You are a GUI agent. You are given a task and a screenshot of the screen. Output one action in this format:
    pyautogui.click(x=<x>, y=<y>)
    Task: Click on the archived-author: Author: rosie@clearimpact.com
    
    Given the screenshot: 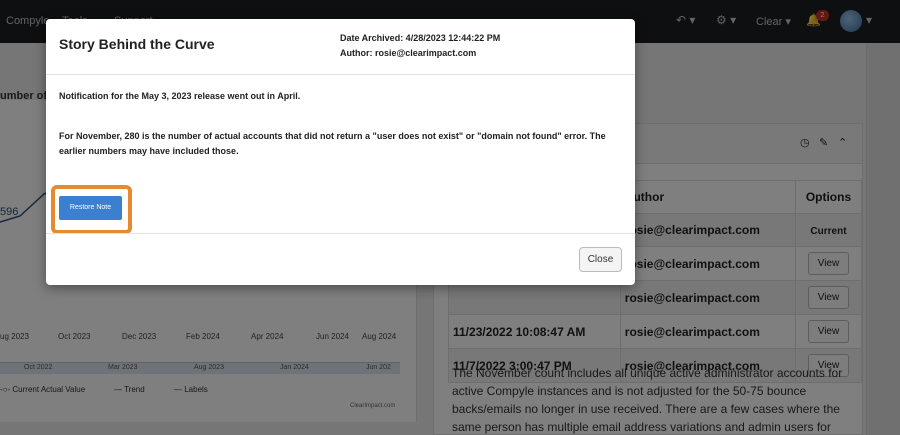 What is the action you would take?
    pyautogui.click(x=408, y=53)
    